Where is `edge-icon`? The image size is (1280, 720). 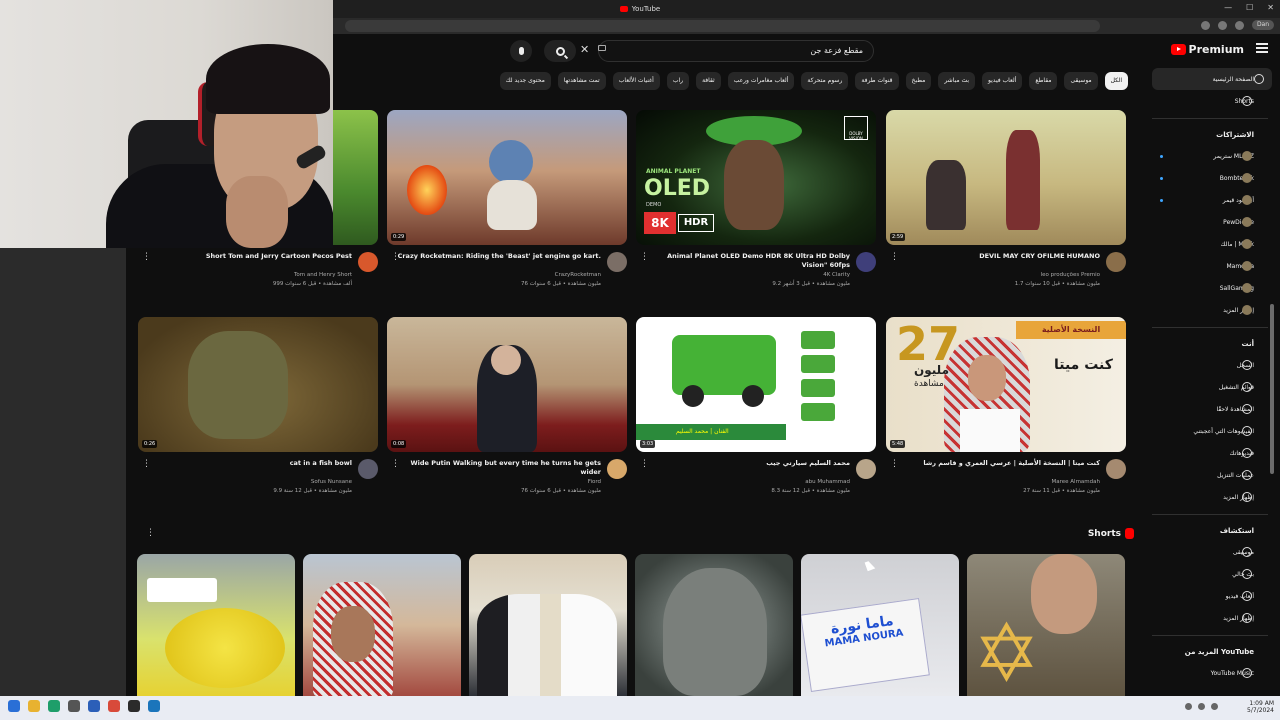
edge-icon is located at coordinates (54, 706).